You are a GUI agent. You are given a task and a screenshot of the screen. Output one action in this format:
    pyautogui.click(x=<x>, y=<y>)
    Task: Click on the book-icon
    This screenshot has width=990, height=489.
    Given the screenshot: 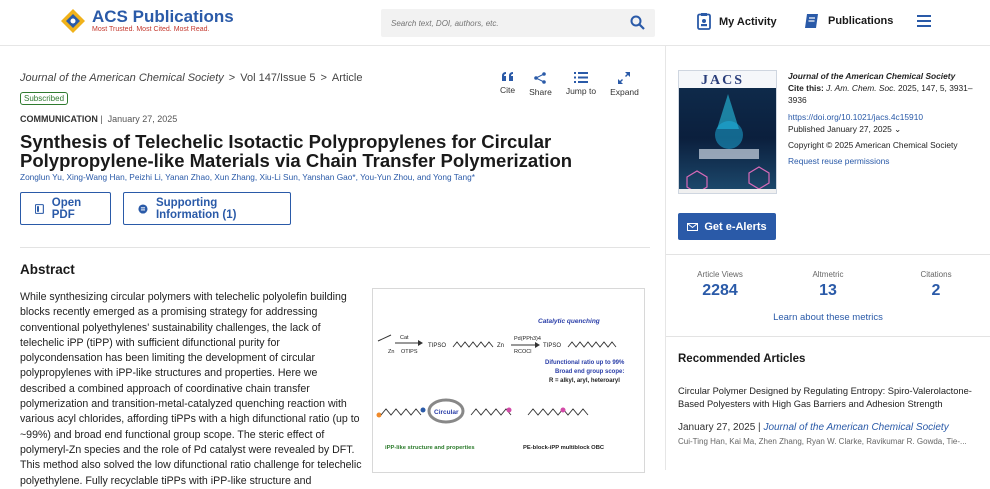 What is the action you would take?
    pyautogui.click(x=811, y=21)
    